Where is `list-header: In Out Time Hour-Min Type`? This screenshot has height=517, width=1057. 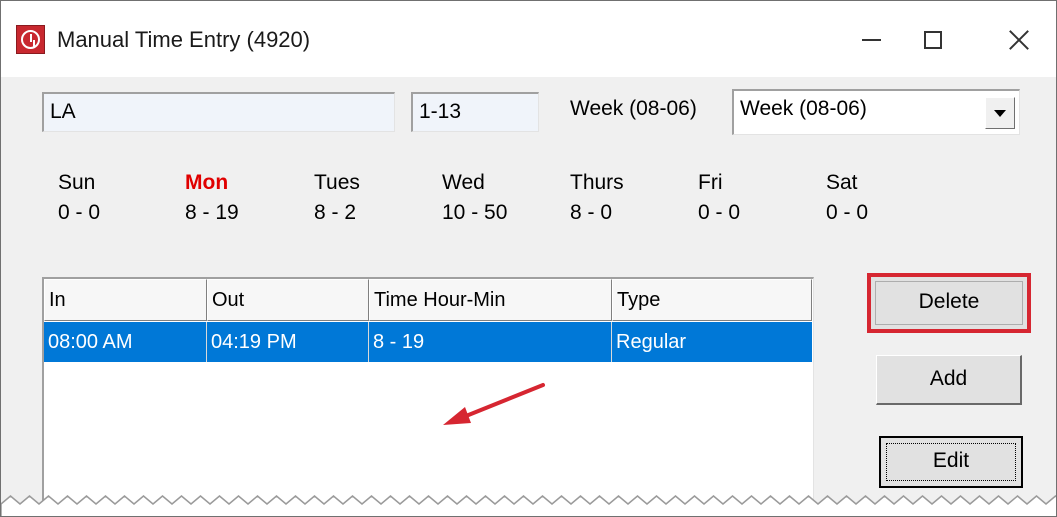
list-header: In Out Time Hour-Min Type is located at coordinates (429, 300).